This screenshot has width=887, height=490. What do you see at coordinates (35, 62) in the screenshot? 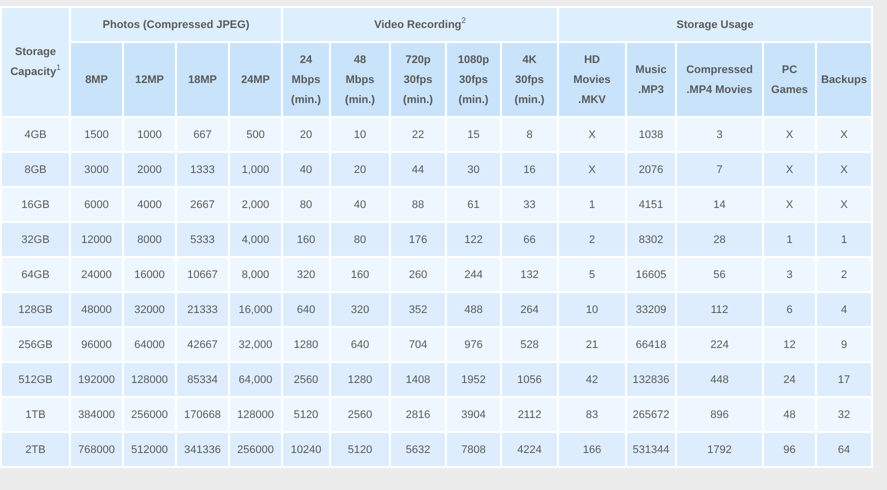
I see `column-header: Storage Capacity$^{1}$` at bounding box center [35, 62].